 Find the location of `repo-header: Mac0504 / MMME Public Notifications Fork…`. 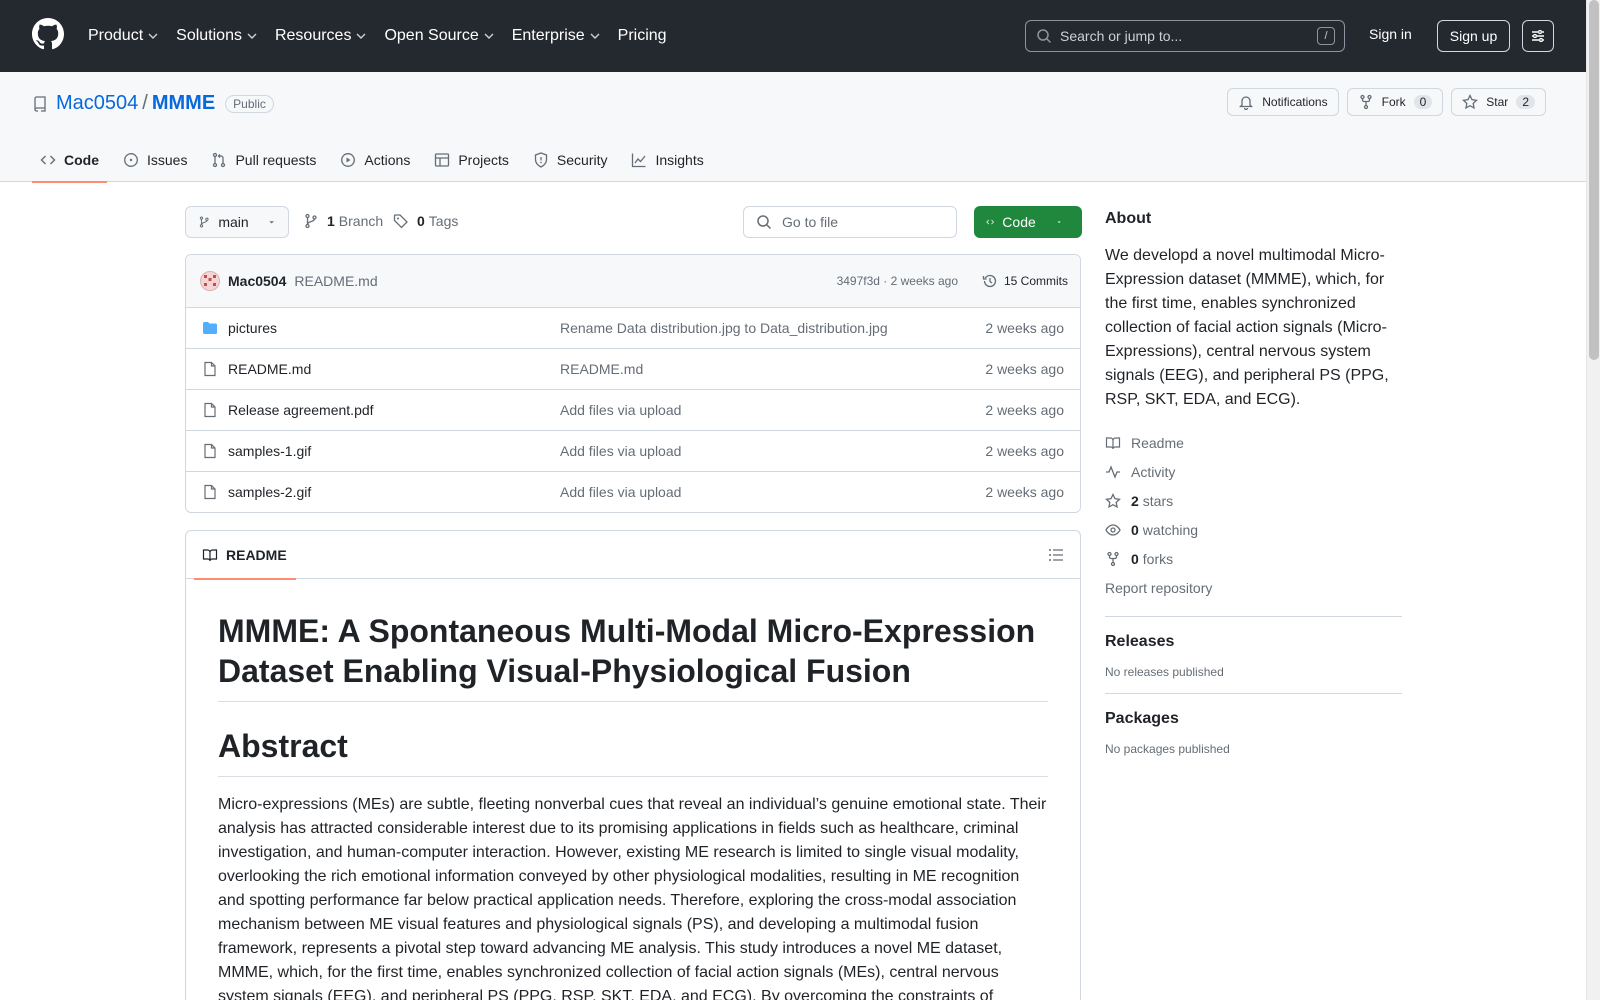

repo-header: Mac0504 / MMME Public Notifications Fork… is located at coordinates (793, 127).